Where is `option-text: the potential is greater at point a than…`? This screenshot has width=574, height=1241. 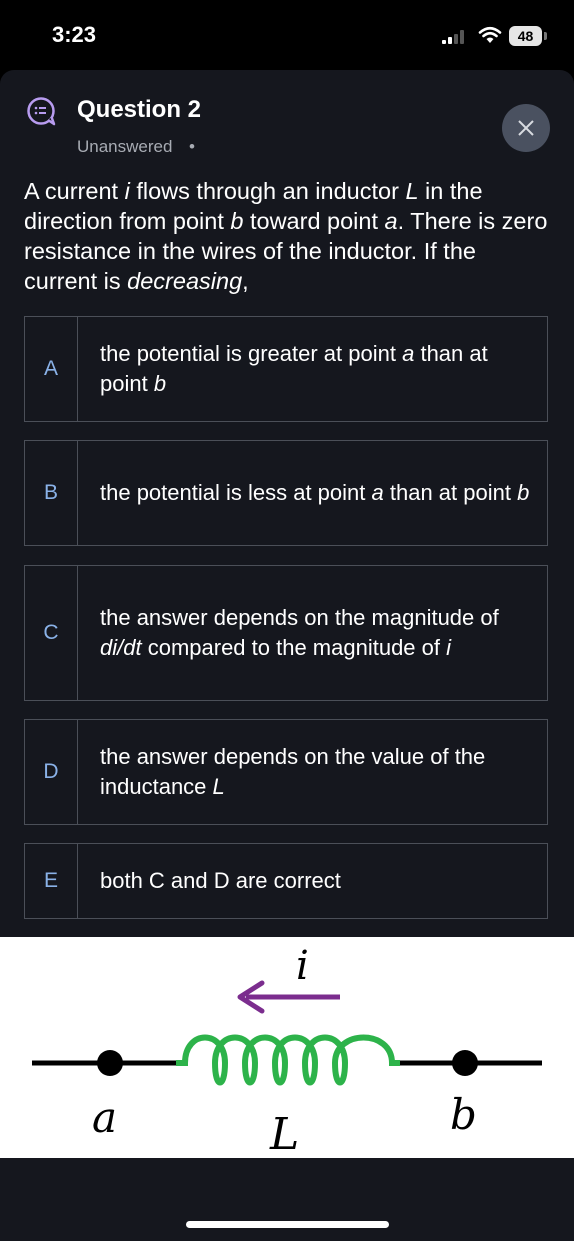 option-text: the potential is greater at point a than… is located at coordinates (294, 368).